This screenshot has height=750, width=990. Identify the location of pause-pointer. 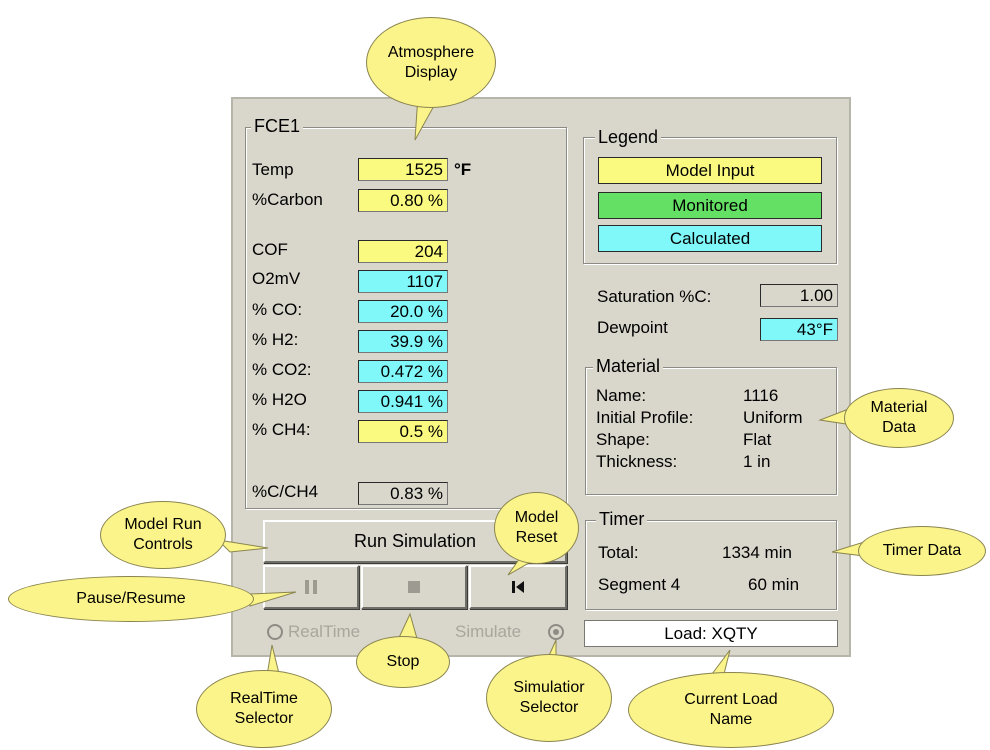
(273, 599).